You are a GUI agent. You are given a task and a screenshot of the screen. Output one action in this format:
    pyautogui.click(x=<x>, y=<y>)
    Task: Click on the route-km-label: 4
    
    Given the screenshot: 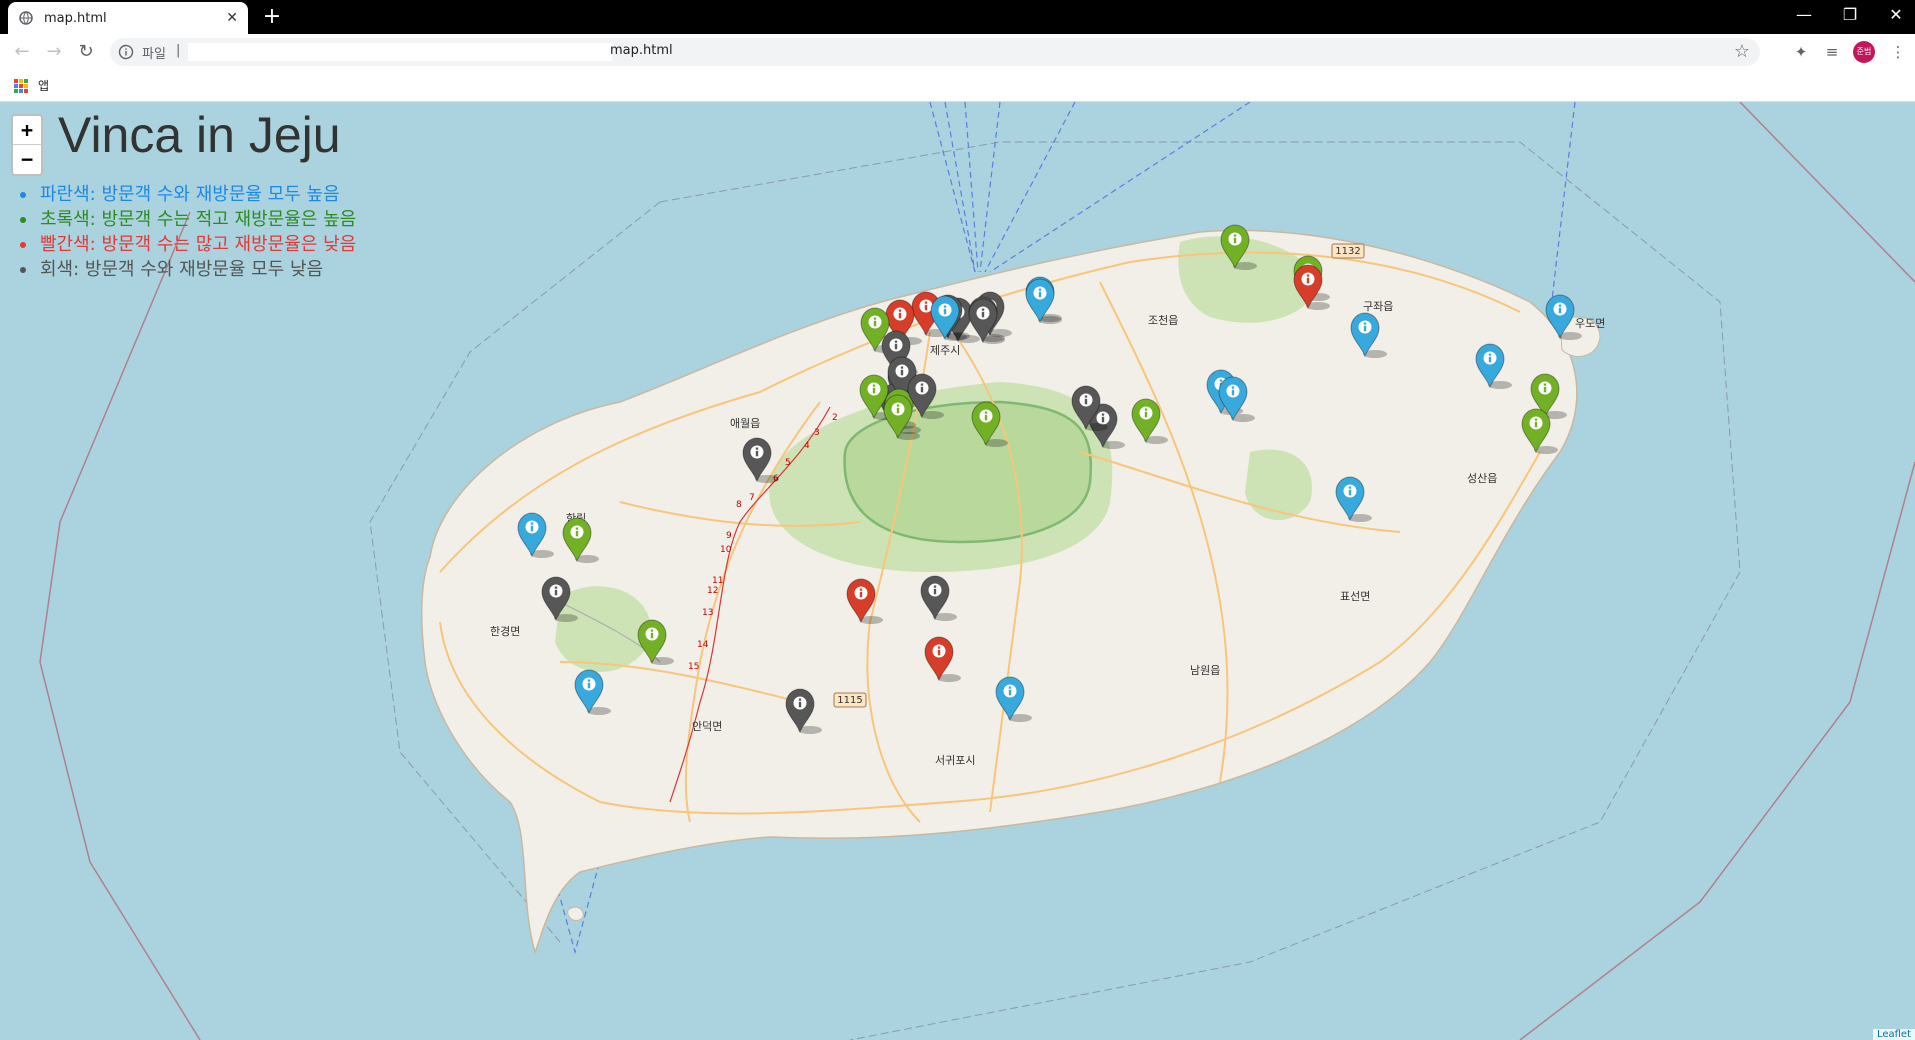 What is the action you would take?
    pyautogui.click(x=807, y=446)
    